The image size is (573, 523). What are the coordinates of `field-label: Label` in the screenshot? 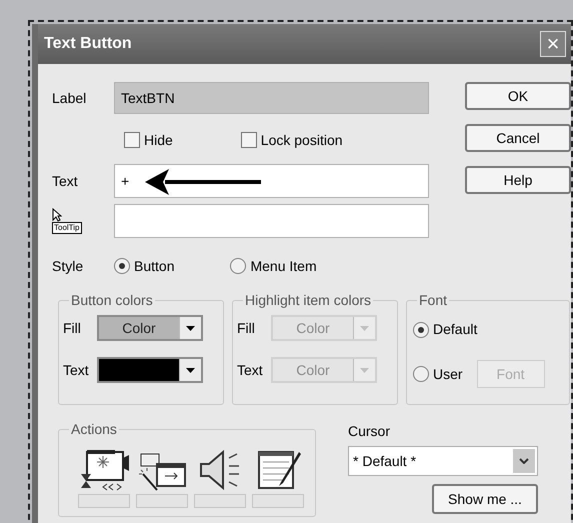 It's located at (70, 98).